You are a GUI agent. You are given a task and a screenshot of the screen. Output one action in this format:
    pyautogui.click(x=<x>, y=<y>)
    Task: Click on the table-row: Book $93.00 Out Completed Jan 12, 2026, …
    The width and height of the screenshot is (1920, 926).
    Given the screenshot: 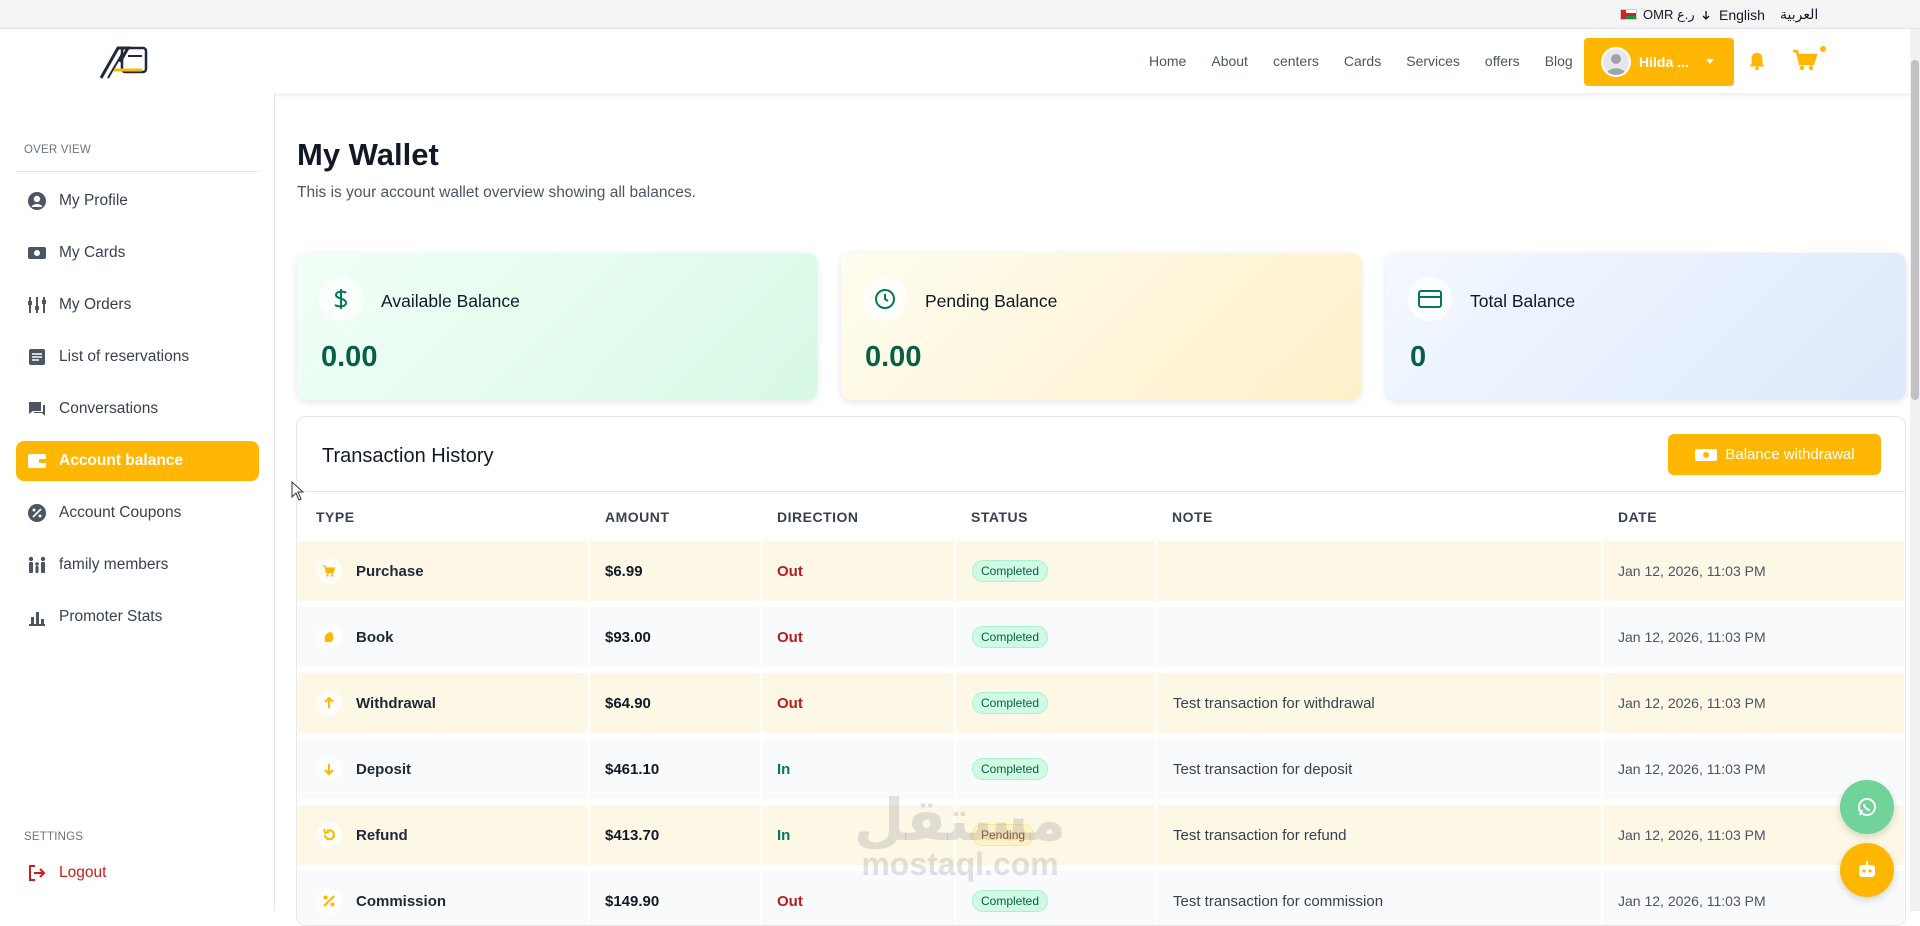 What is the action you would take?
    pyautogui.click(x=1101, y=637)
    